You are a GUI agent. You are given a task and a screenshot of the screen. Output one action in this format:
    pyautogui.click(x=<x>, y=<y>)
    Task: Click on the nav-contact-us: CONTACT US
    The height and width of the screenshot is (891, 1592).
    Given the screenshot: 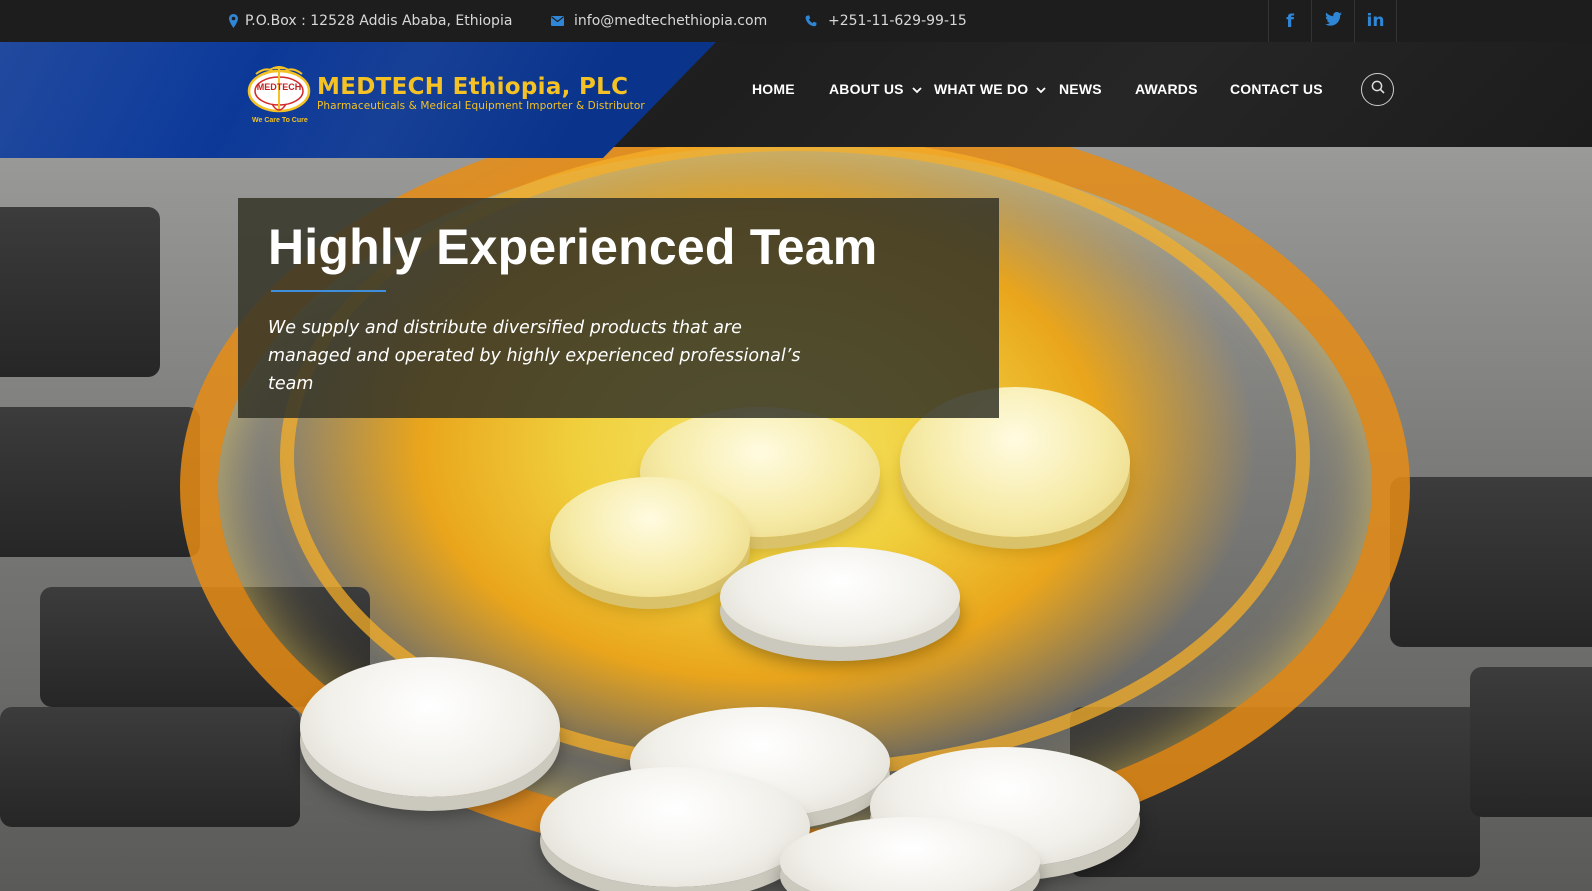 What is the action you would take?
    pyautogui.click(x=1276, y=89)
    